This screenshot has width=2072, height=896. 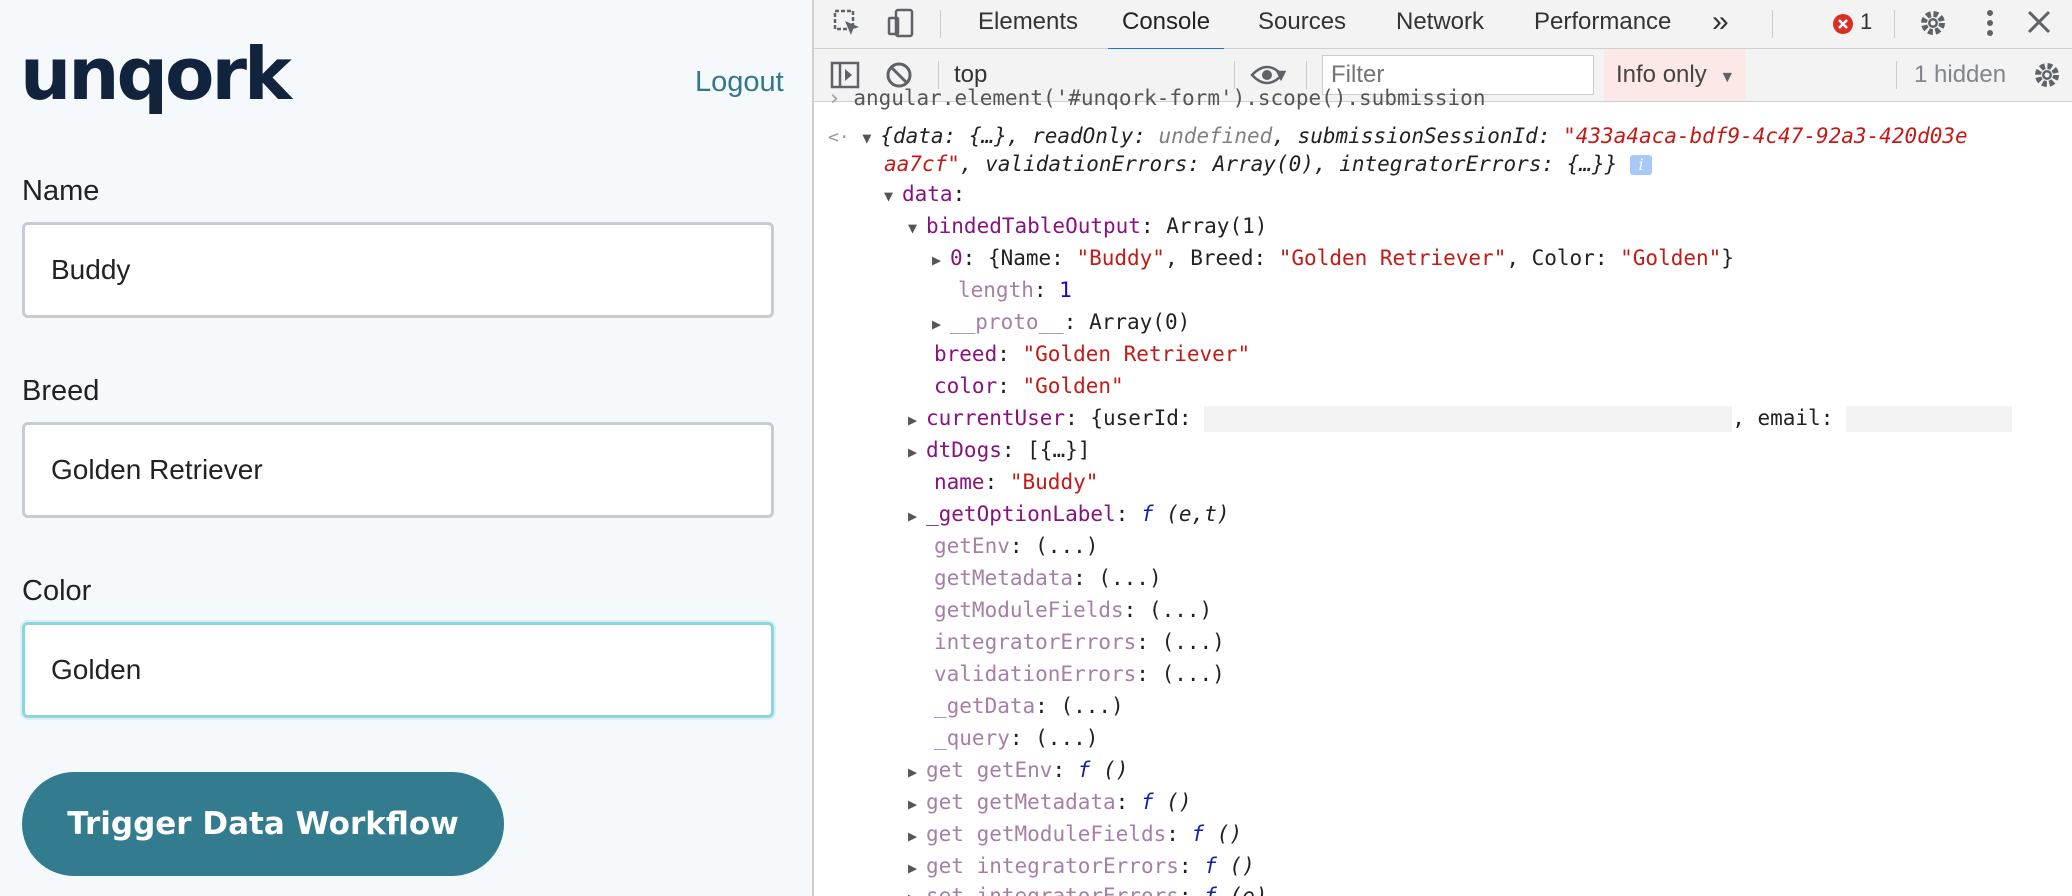 What do you see at coordinates (1866, 24) in the screenshot?
I see `error-count: 1` at bounding box center [1866, 24].